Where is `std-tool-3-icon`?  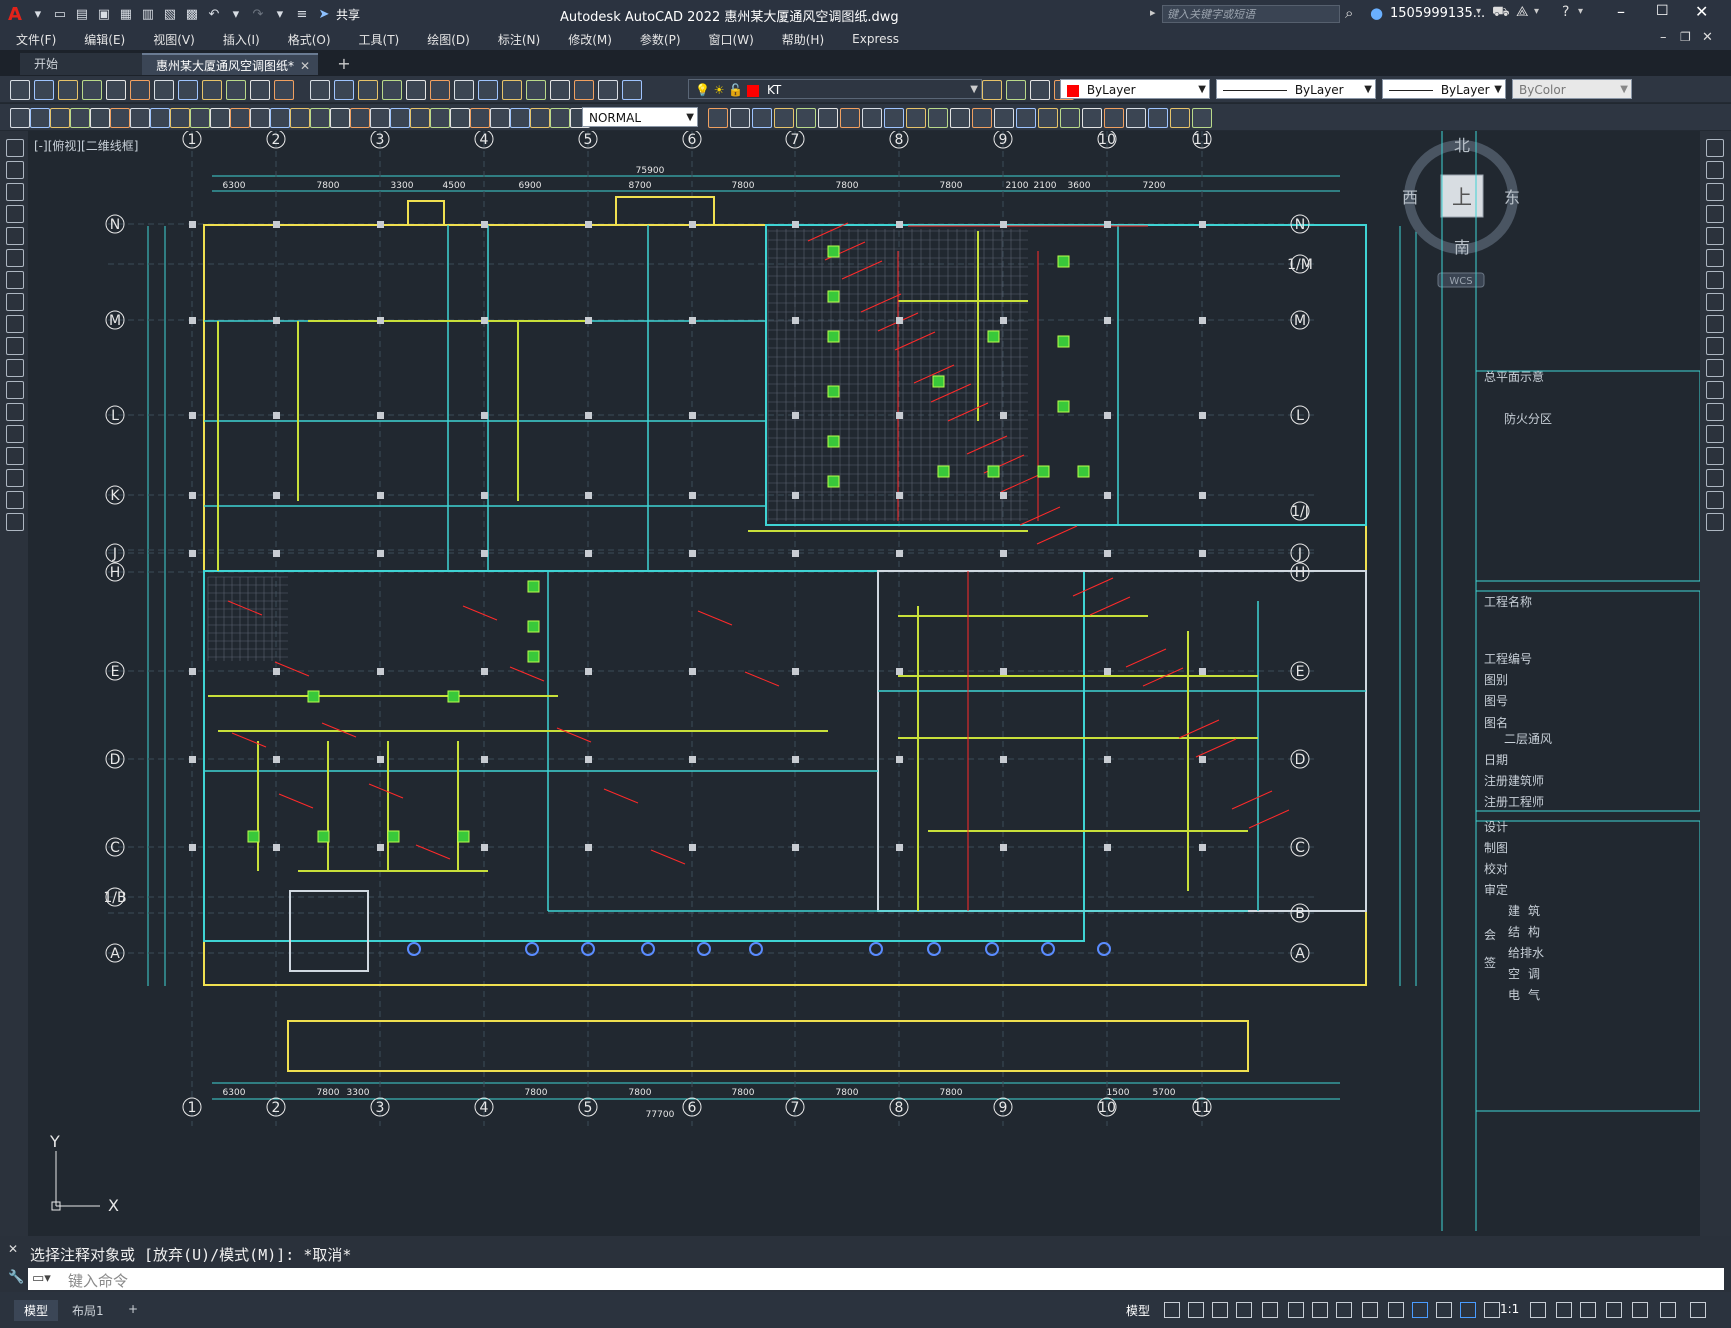
std-tool-3-icon is located at coordinates (68, 90).